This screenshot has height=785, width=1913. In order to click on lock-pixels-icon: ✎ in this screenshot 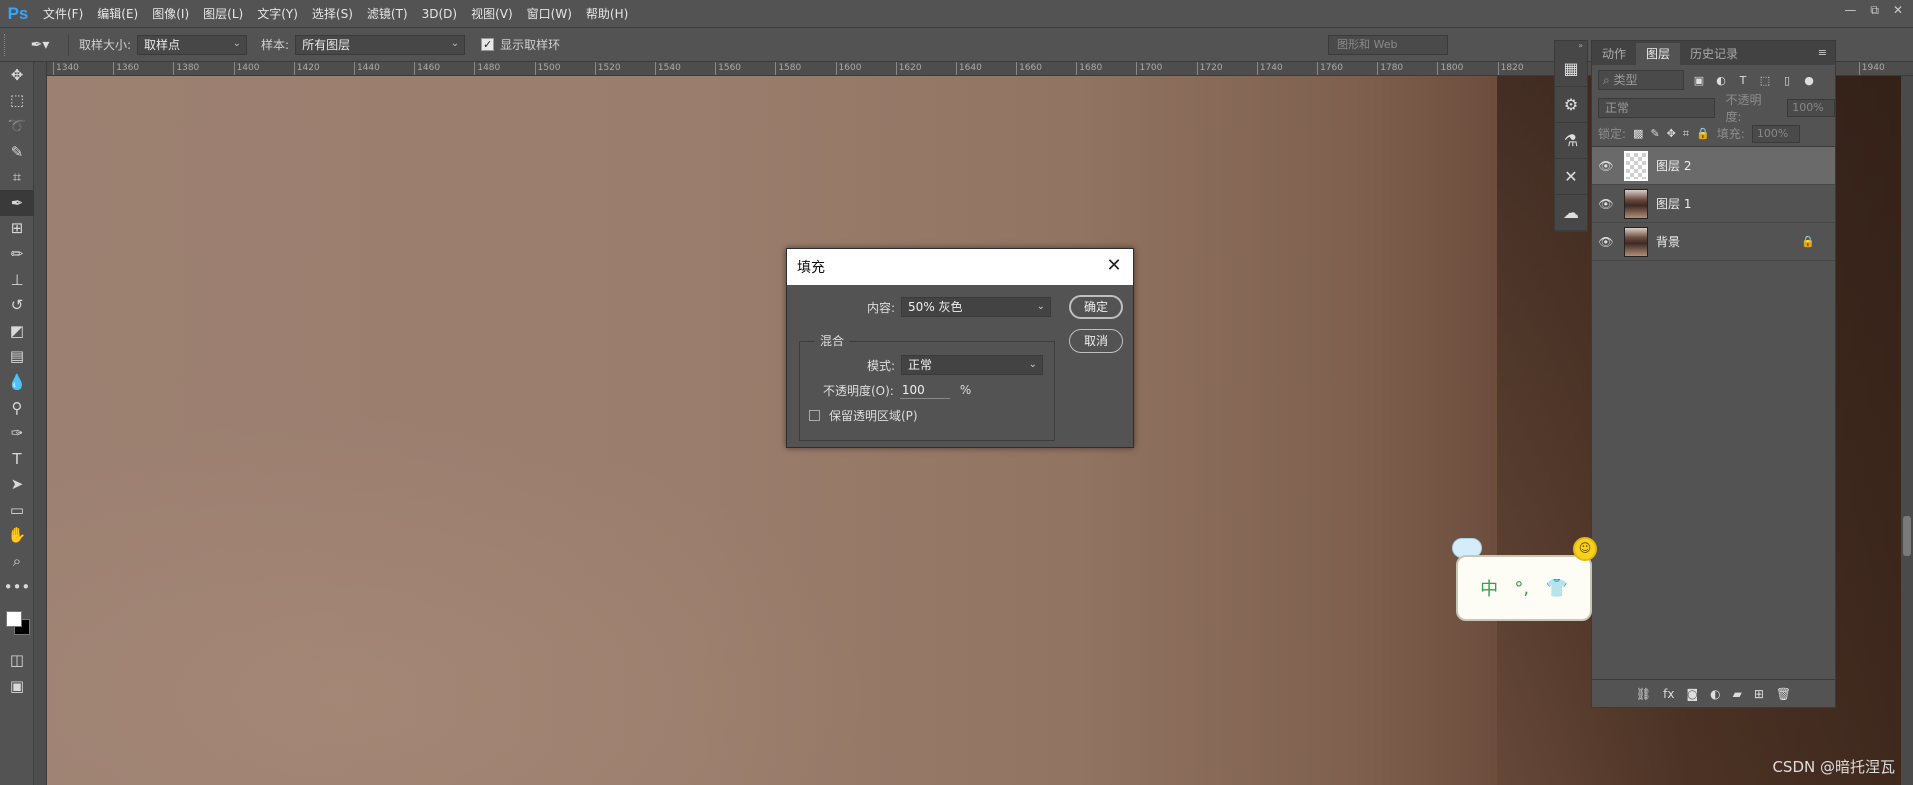, I will do `click(1654, 133)`.